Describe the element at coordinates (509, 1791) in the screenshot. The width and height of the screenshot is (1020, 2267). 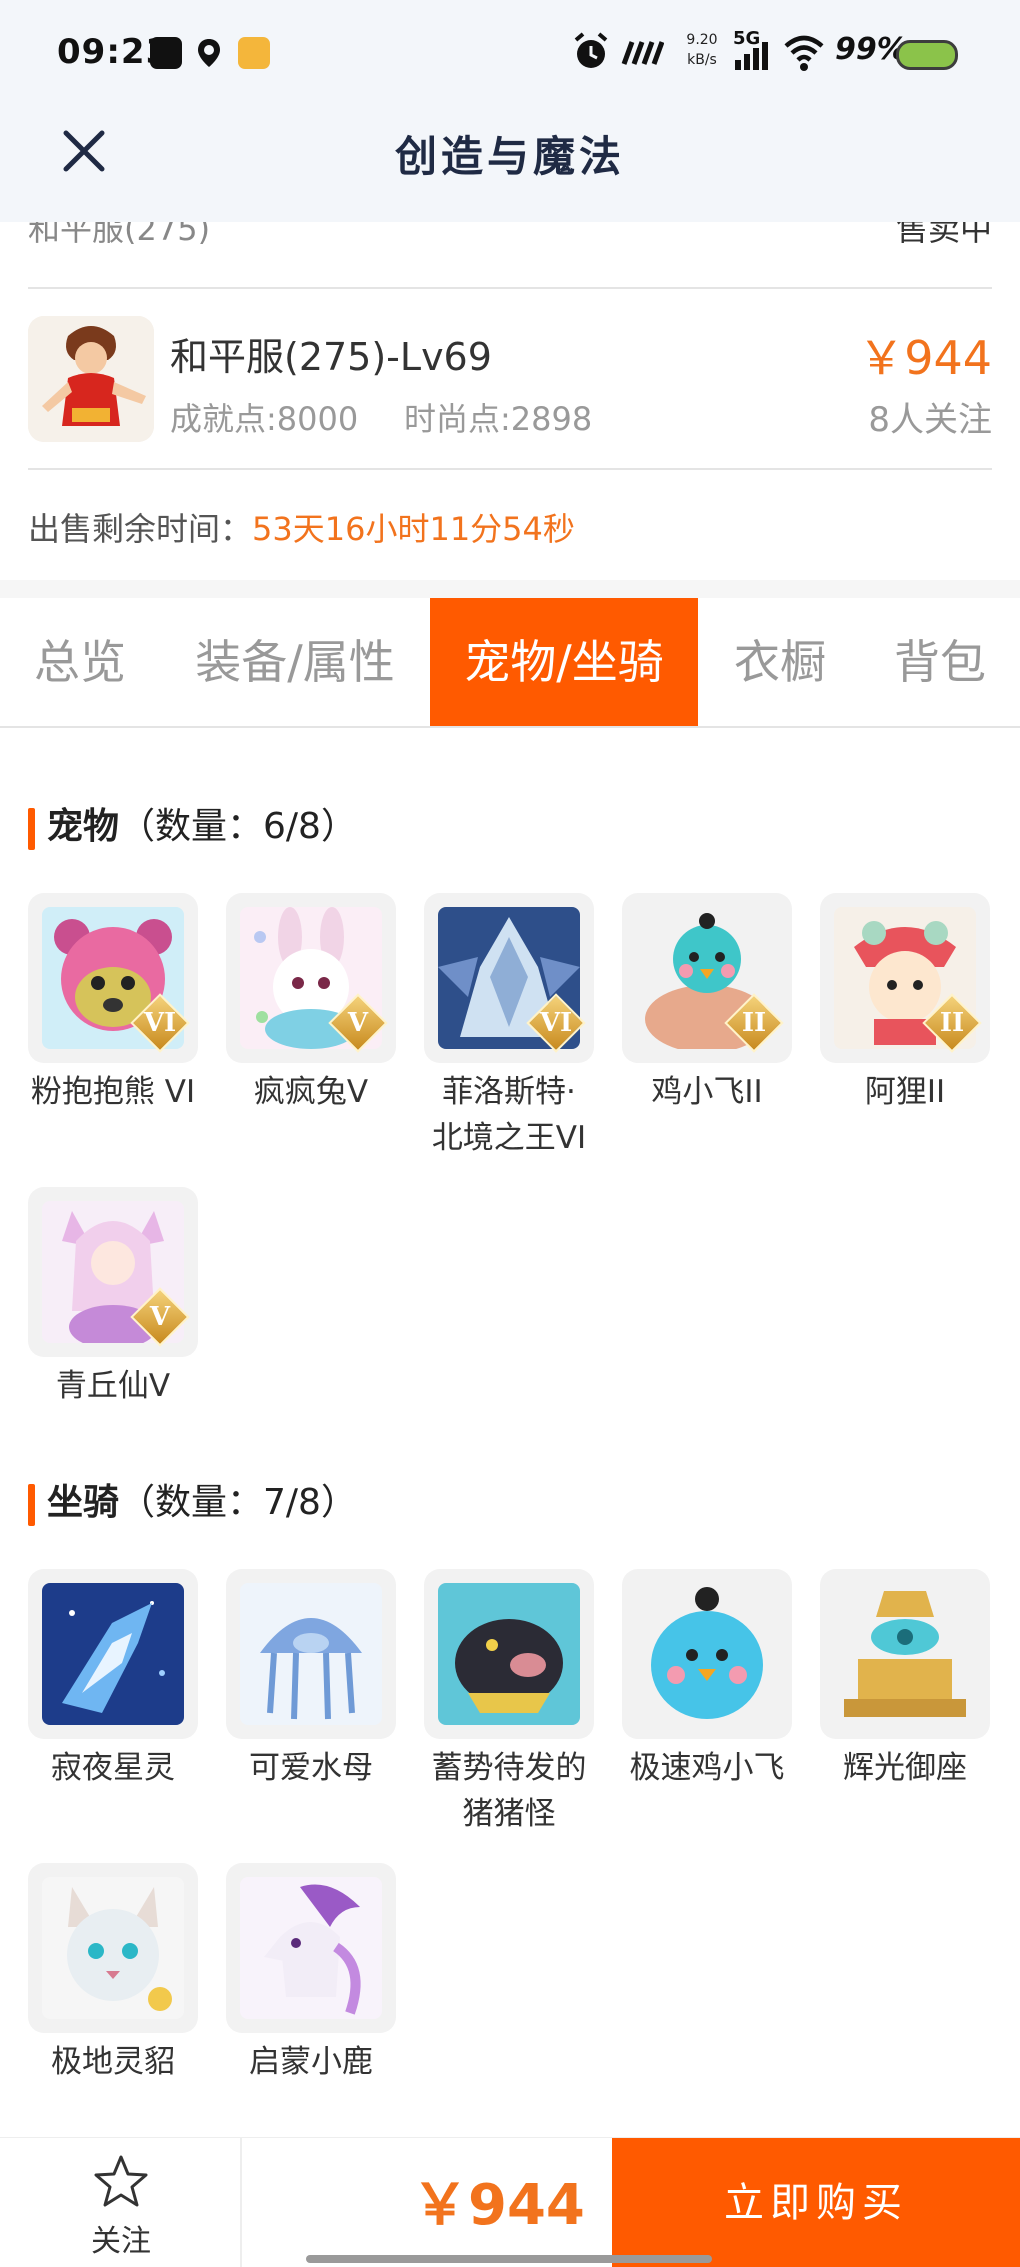
I see `mount-name: 蓄势待发的 猪猪怪` at that location.